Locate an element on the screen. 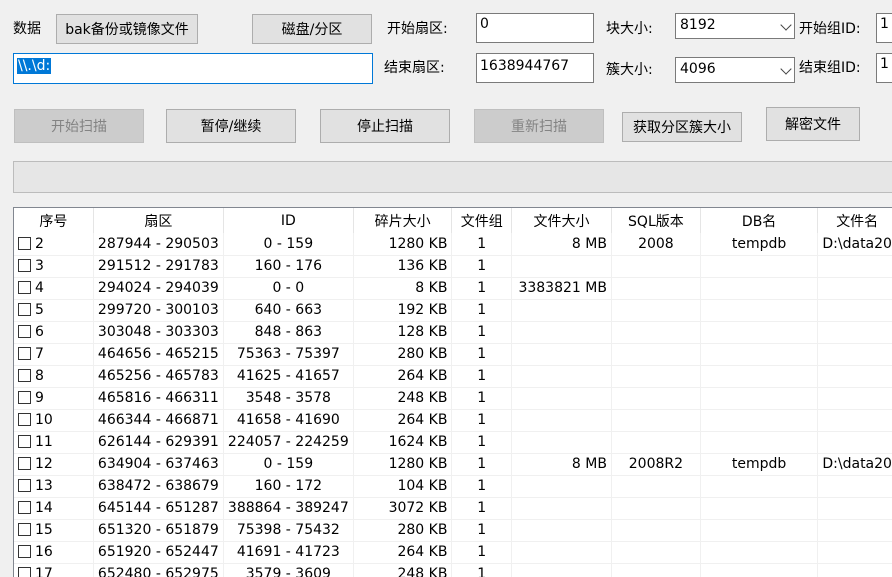 Image resolution: width=892 pixels, height=577 pixels. col-index-cell: 16 is located at coordinates (54, 552).